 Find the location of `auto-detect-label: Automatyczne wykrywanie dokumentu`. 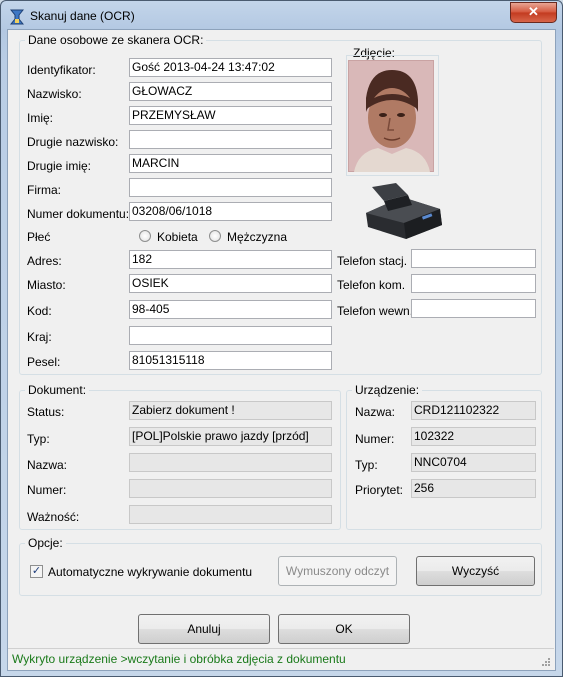

auto-detect-label: Automatyczne wykrywanie dokumentu is located at coordinates (150, 572).